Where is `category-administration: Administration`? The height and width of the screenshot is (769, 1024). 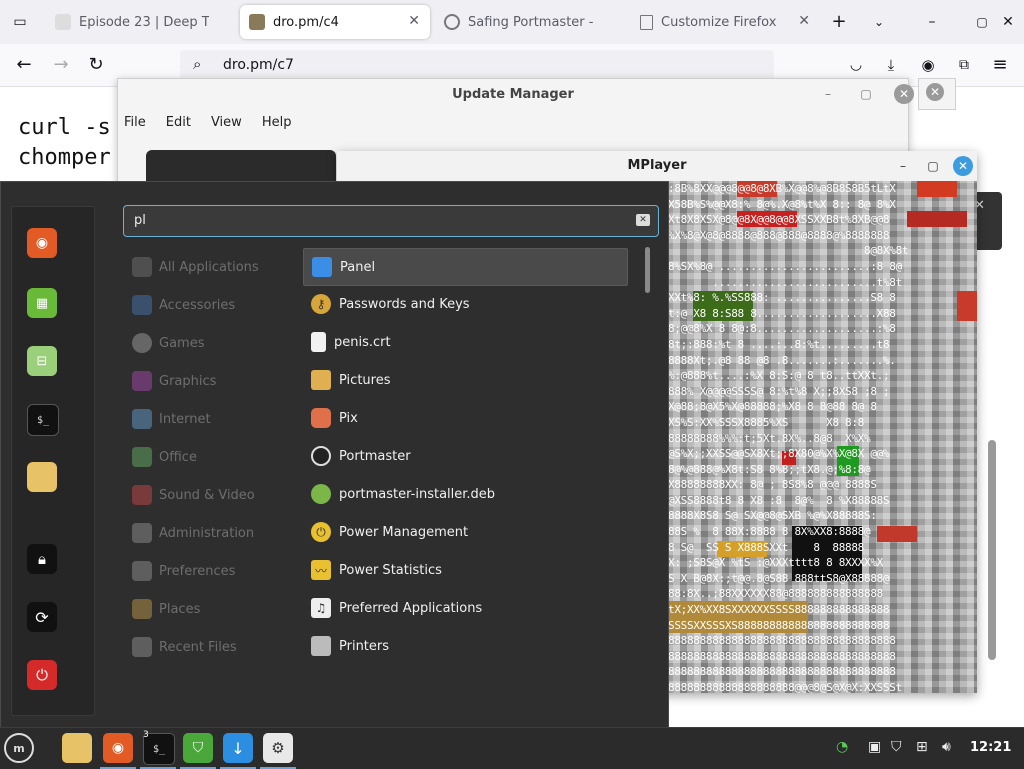
category-administration: Administration is located at coordinates (193, 533).